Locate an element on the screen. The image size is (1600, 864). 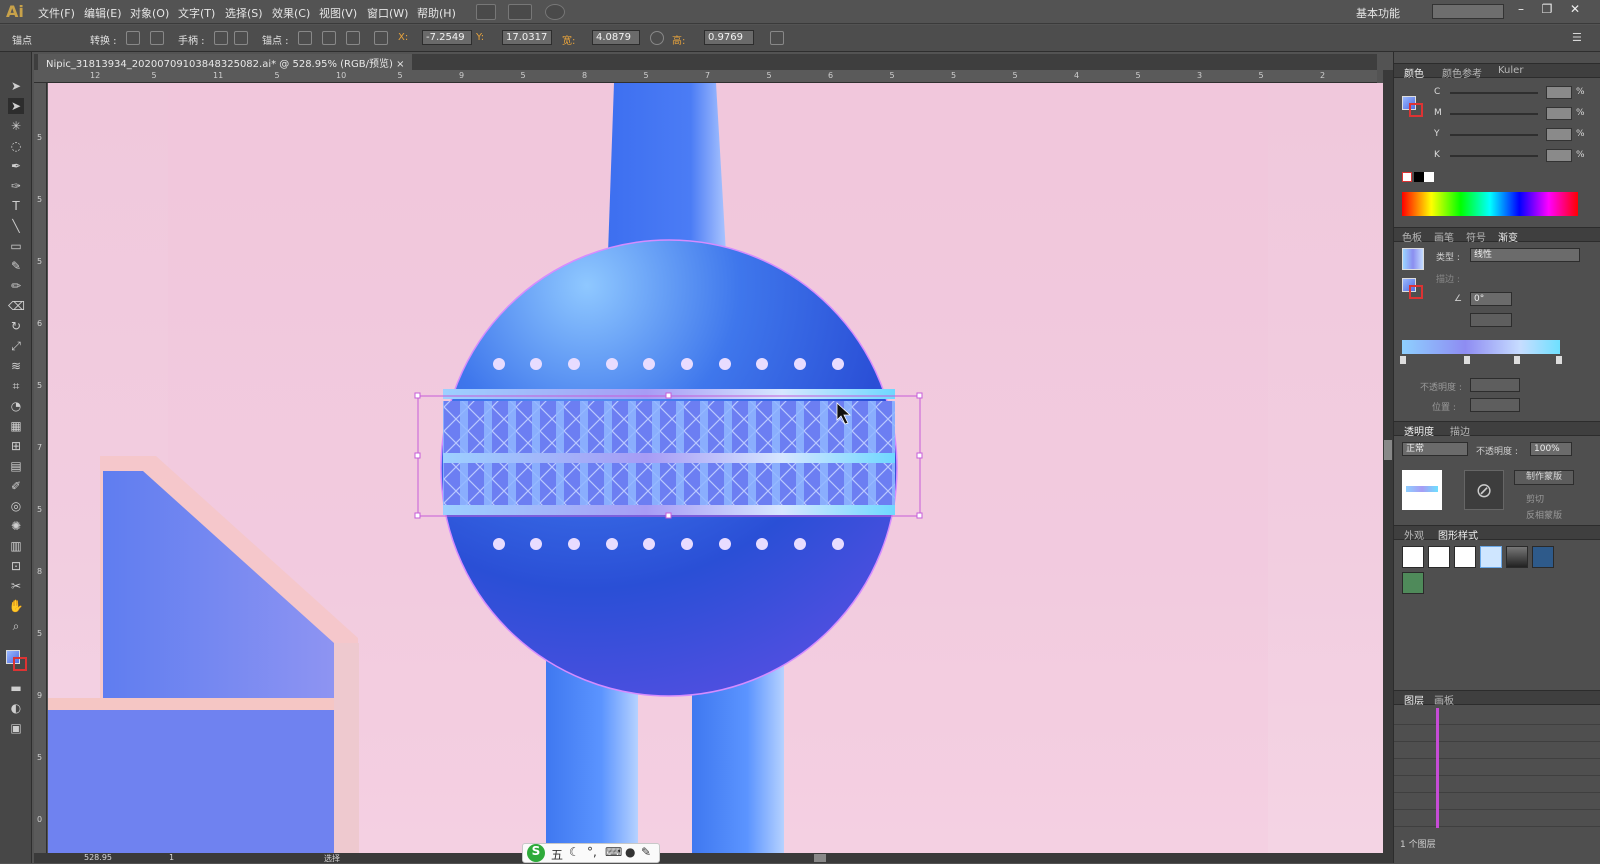
bridge-icon is located at coordinates (486, 12).